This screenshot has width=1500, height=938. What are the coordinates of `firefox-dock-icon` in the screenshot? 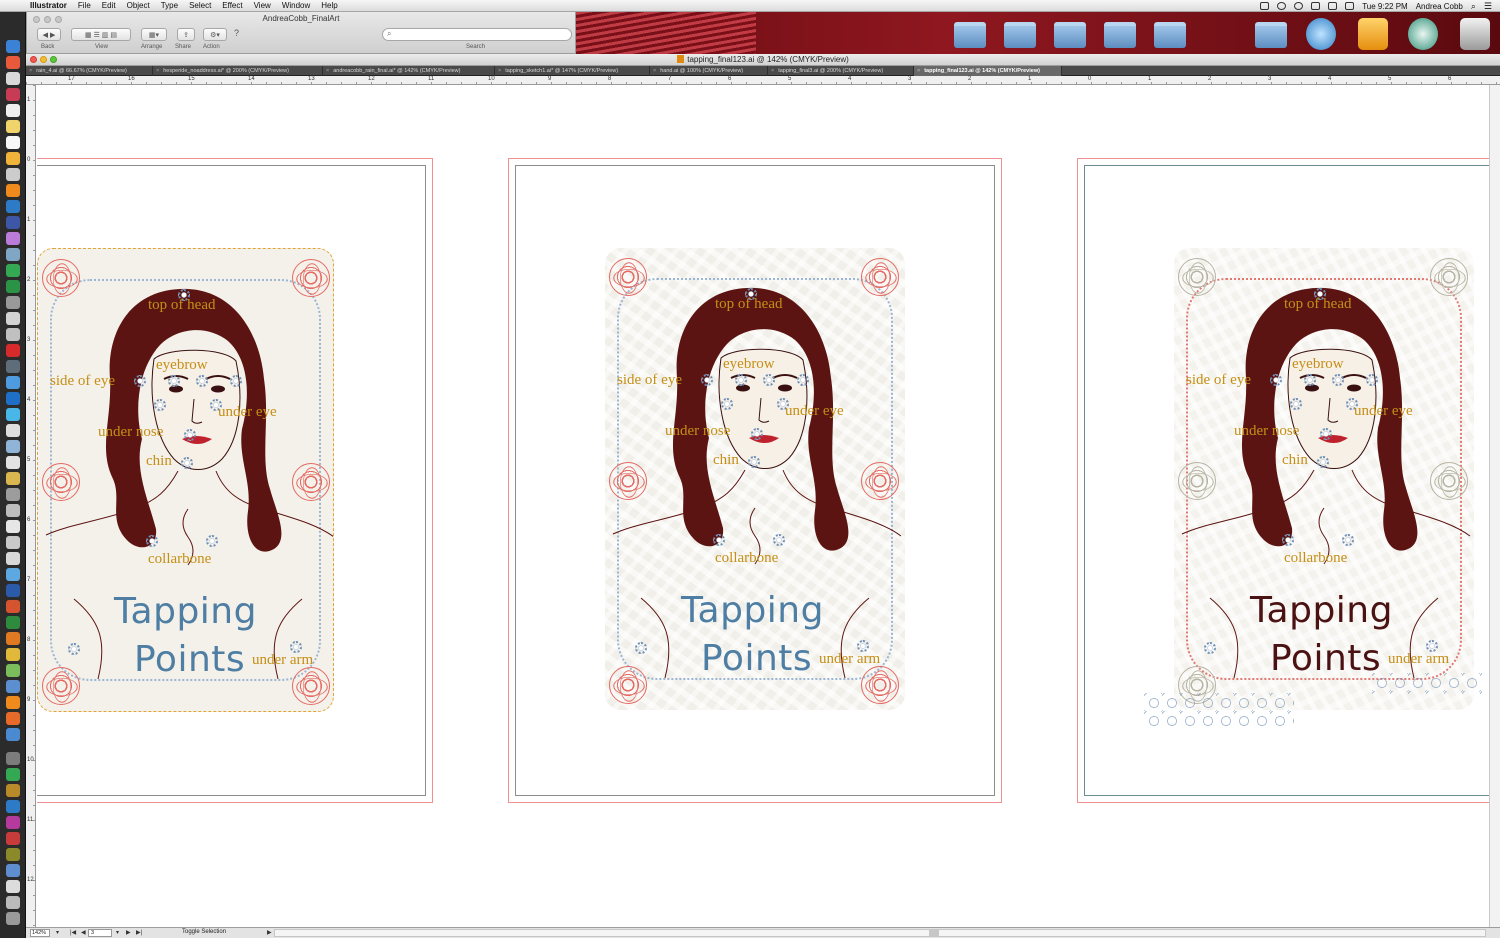 It's located at (13, 718).